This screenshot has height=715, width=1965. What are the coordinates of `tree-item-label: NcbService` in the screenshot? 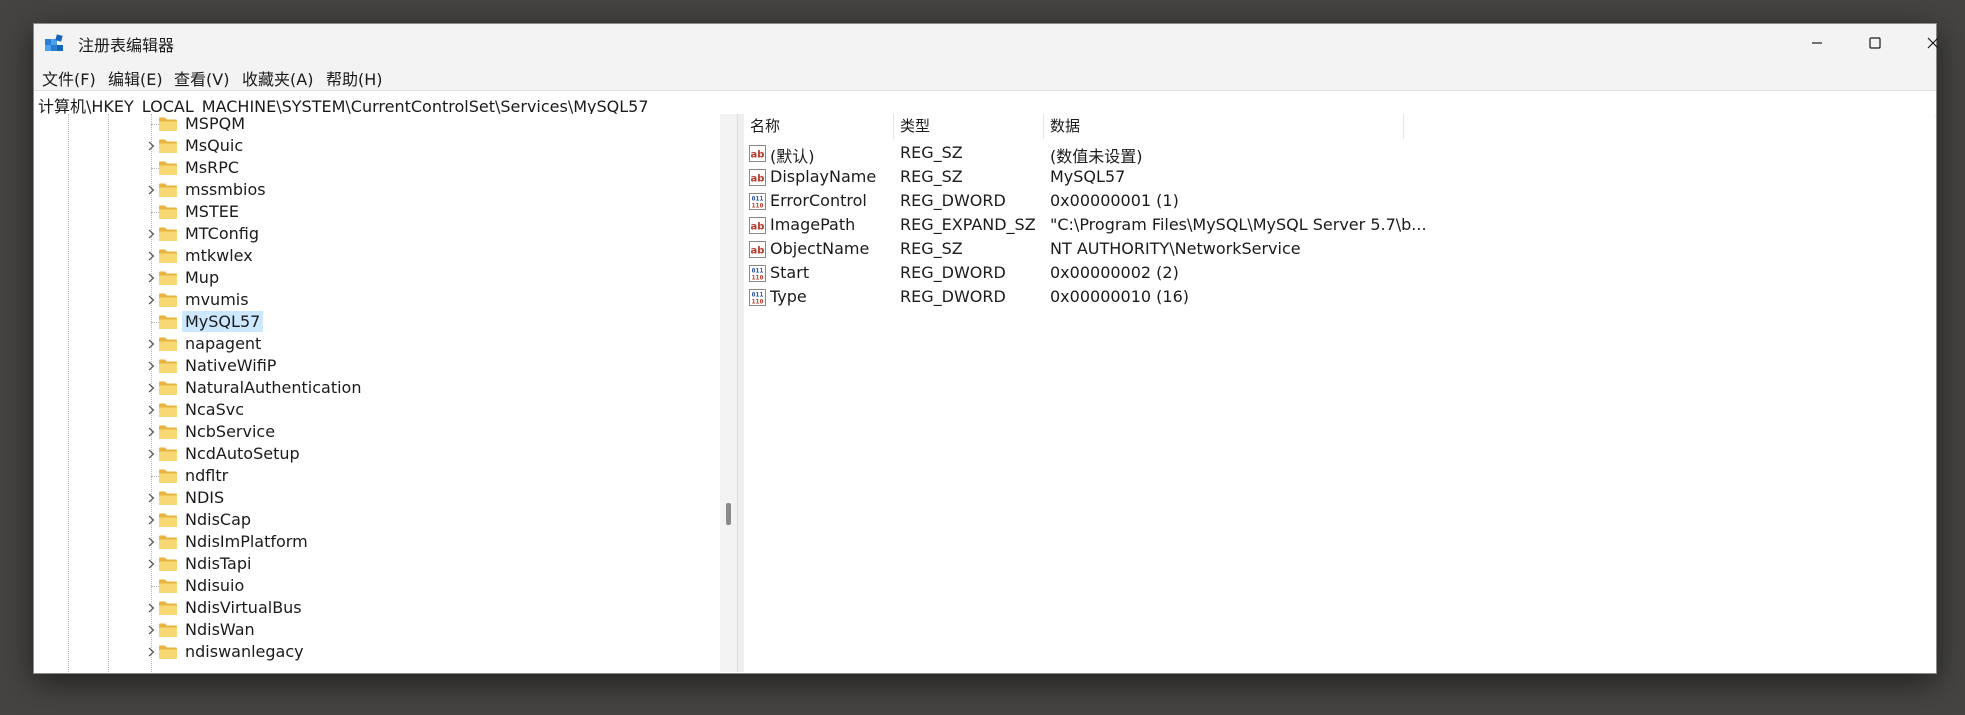 It's located at (230, 431).